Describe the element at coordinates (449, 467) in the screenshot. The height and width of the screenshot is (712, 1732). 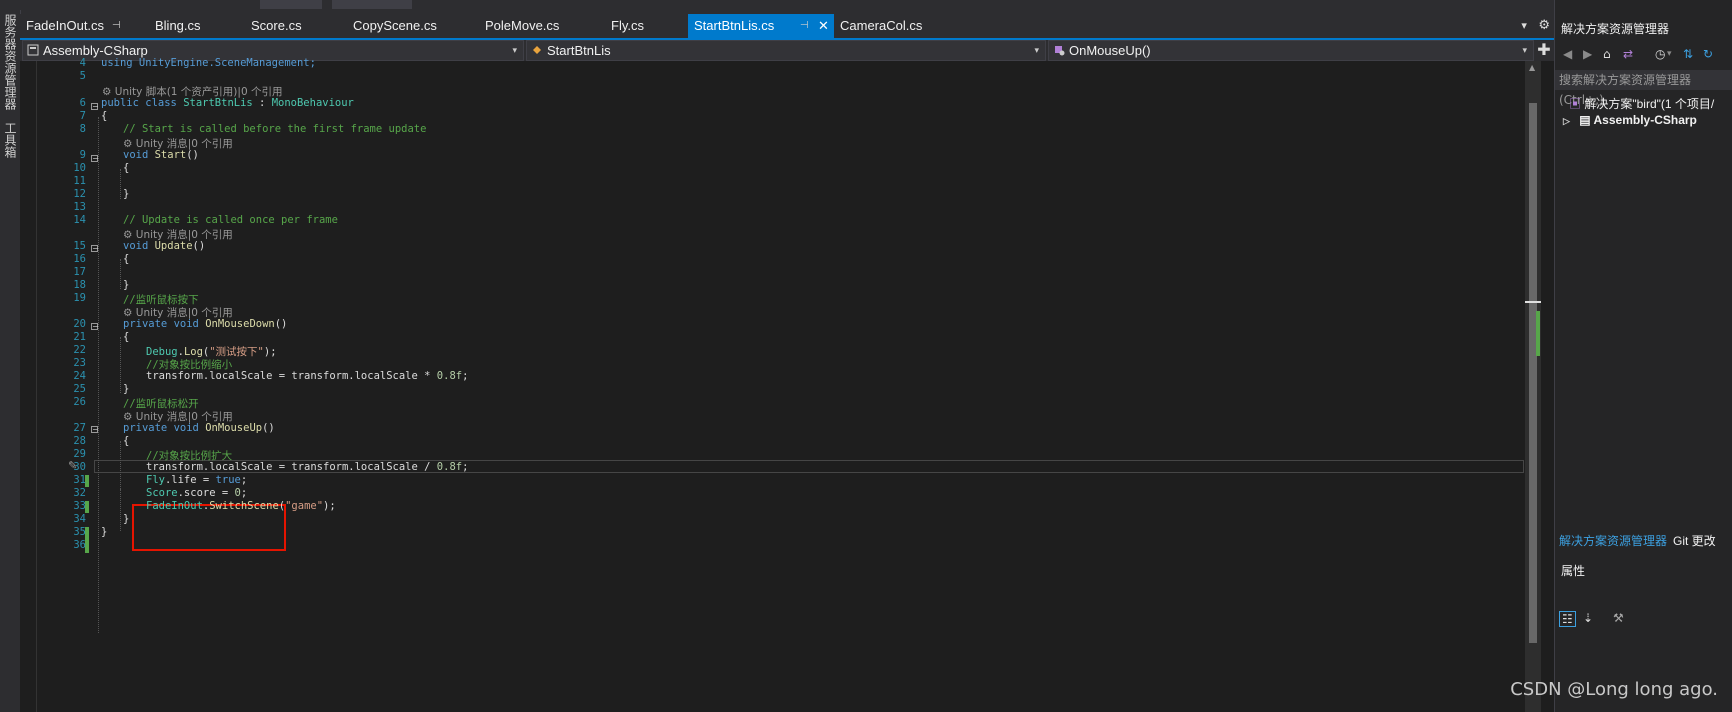
I see `code-token: 0.8f` at that location.